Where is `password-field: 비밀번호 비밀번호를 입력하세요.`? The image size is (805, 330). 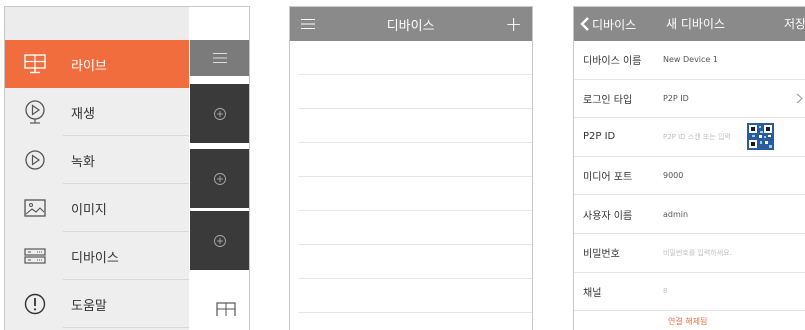 password-field: 비밀번호 비밀번호를 입력하세요. is located at coordinates (689, 253).